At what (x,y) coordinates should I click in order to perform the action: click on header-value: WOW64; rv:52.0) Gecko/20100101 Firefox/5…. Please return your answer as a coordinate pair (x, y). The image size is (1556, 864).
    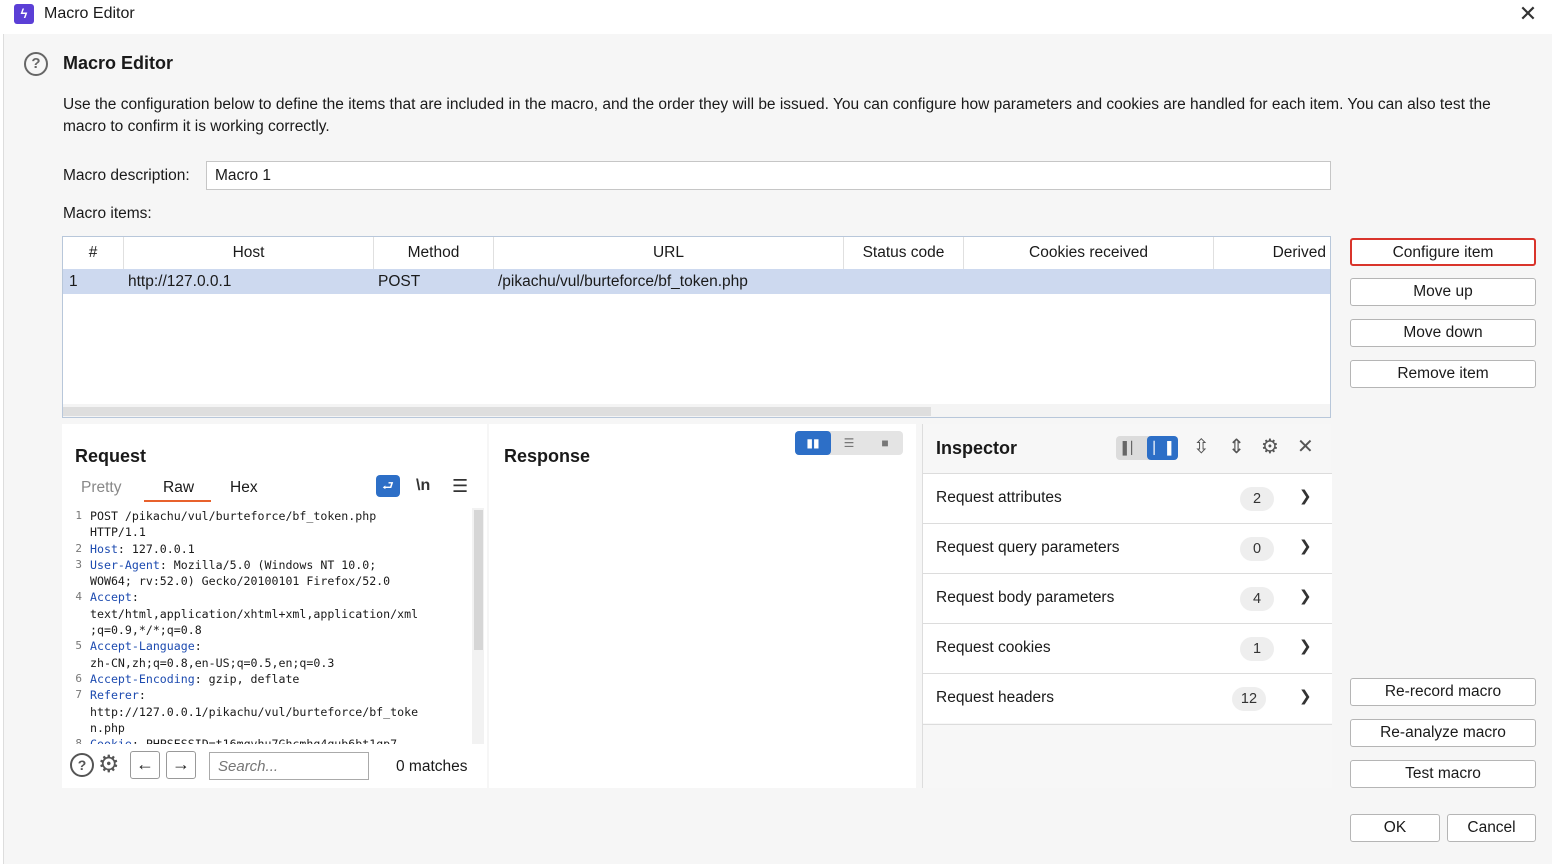
    Looking at the image, I should click on (240, 581).